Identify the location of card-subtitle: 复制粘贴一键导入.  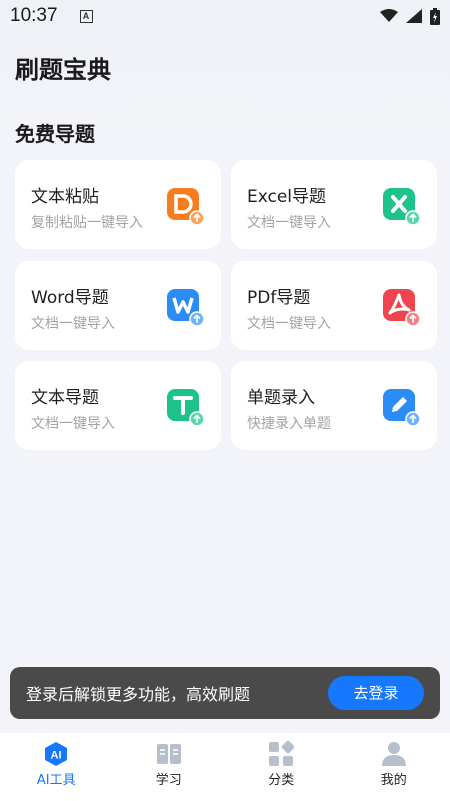
(87, 223).